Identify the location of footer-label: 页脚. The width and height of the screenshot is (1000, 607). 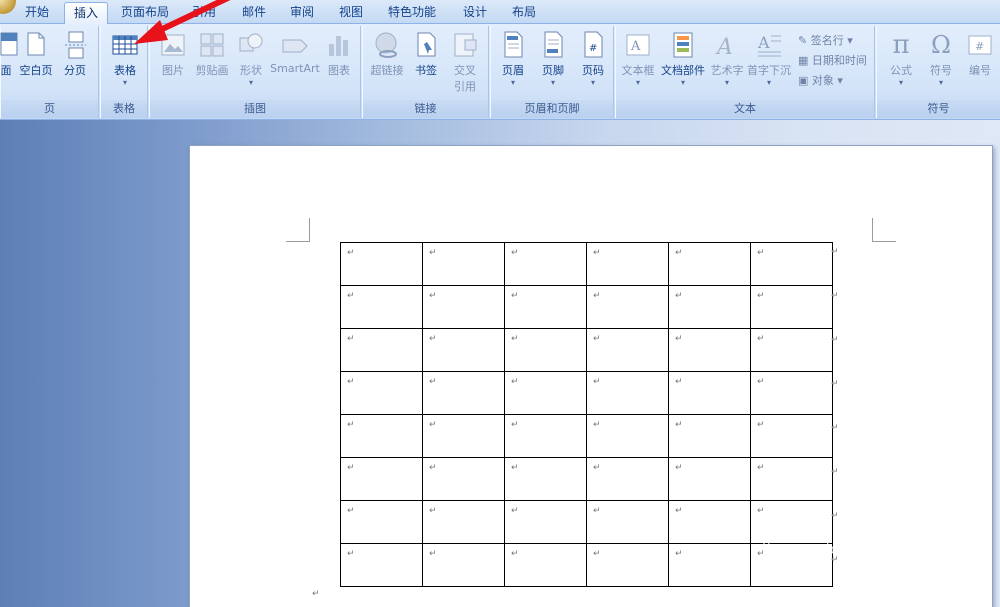
(553, 70).